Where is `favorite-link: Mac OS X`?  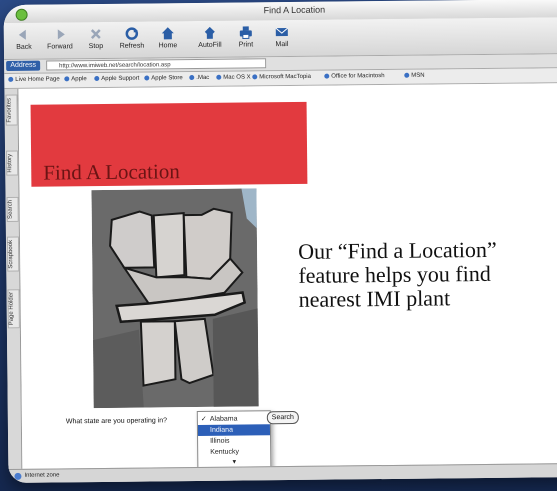
favorite-link: Mac OS X is located at coordinates (233, 77).